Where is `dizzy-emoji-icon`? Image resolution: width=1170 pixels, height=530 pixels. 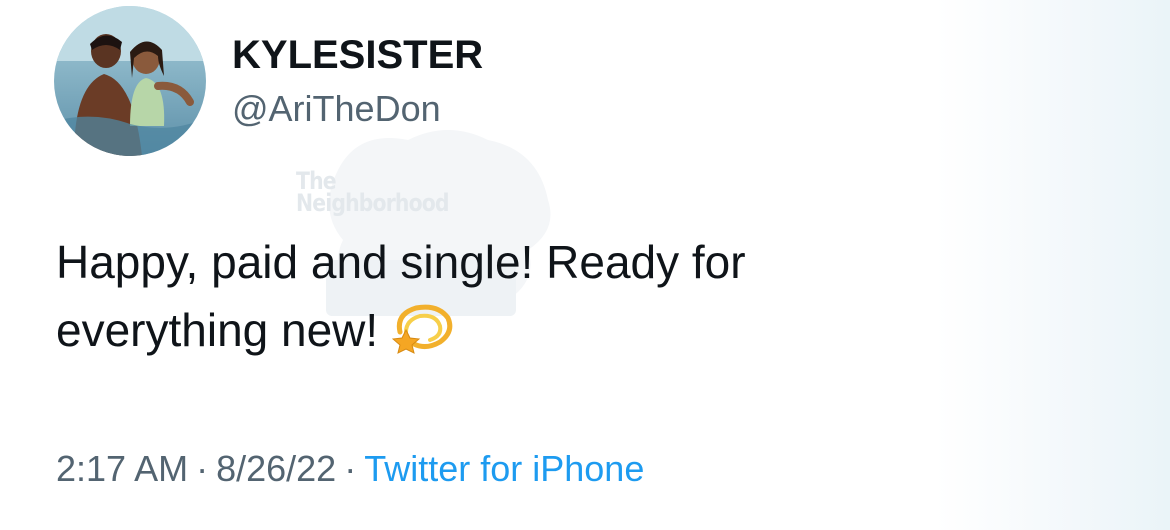 dizzy-emoji-icon is located at coordinates (422, 328).